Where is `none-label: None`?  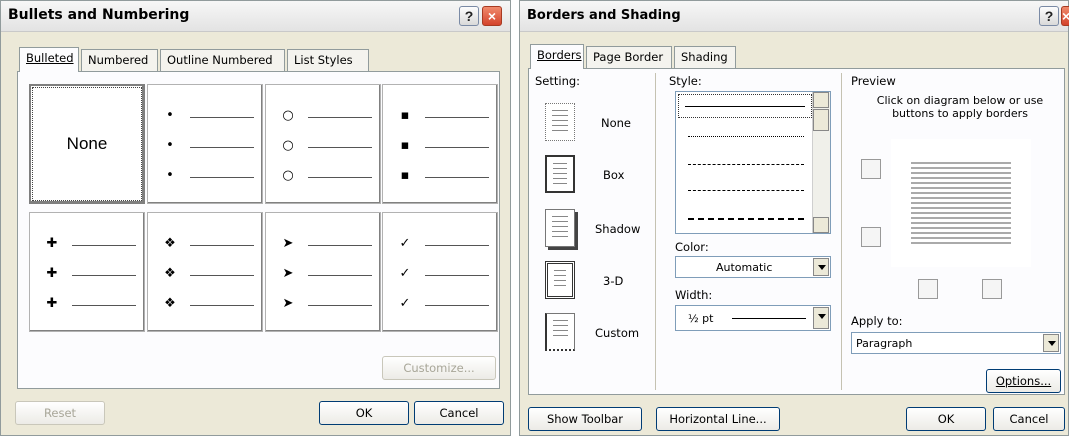
none-label: None is located at coordinates (87, 143).